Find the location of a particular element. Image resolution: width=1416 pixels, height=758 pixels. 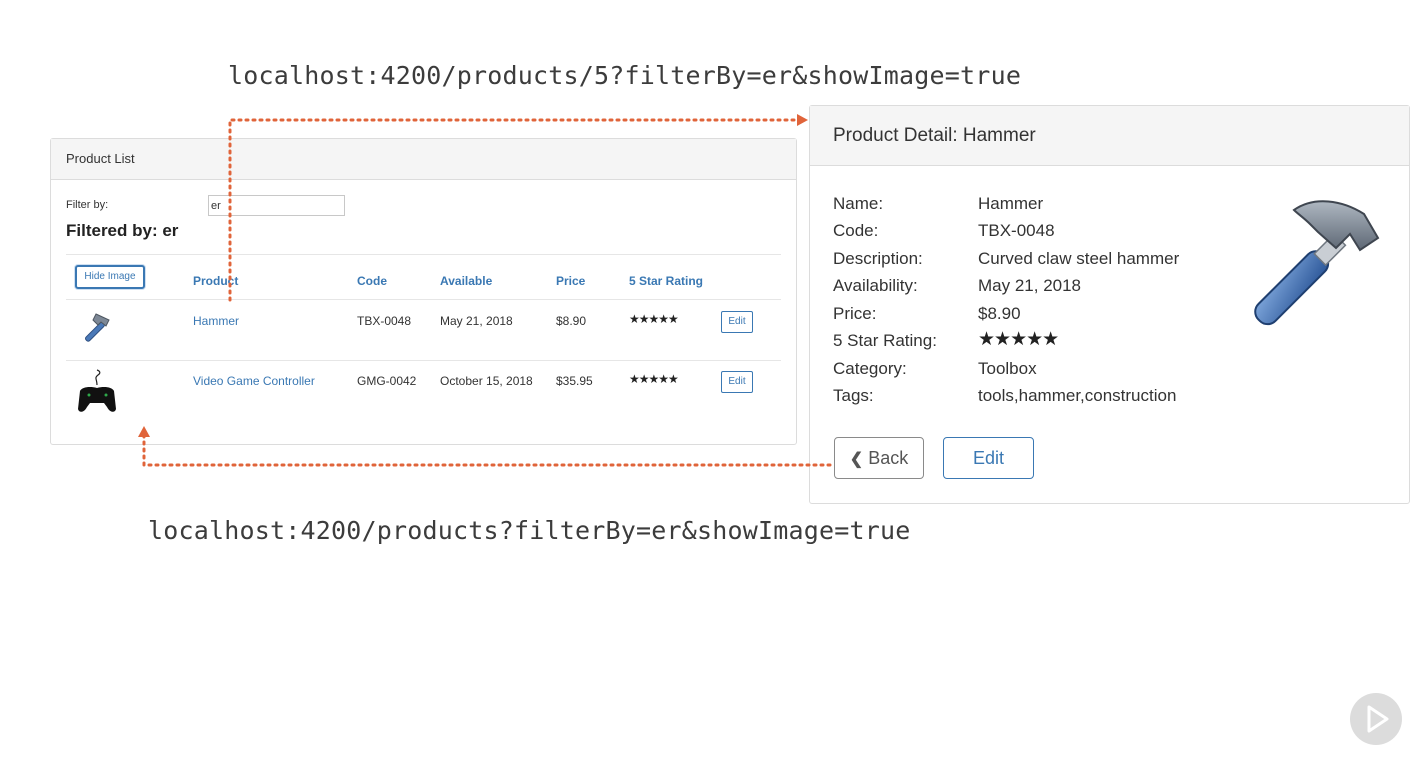

play-icon is located at coordinates (1376, 719).